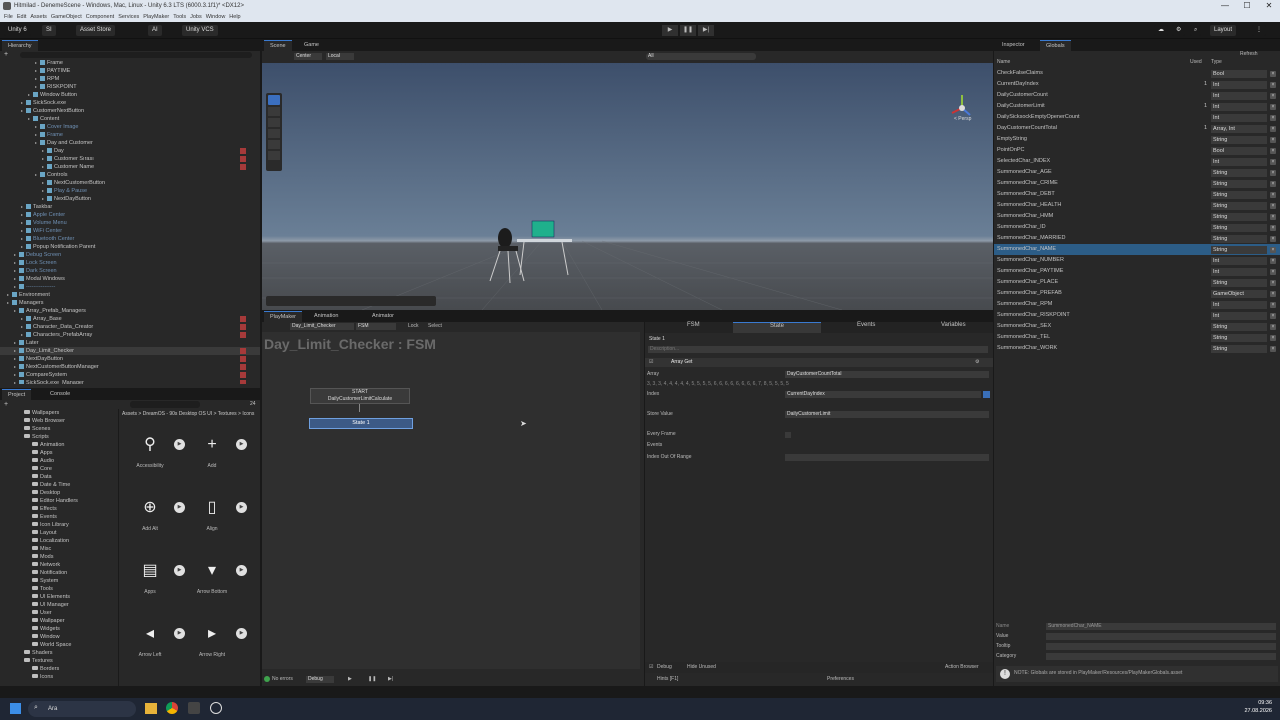  Describe the element at coordinates (376, 326) in the screenshot. I see `fsm-select: FSM` at that location.